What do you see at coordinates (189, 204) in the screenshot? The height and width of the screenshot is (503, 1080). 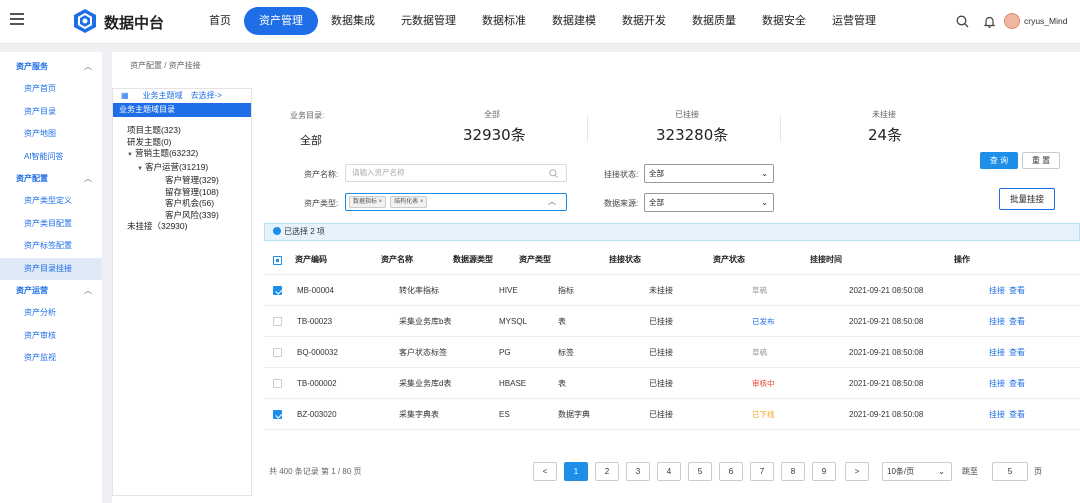 I see `tree-node: 客户机会(56)` at bounding box center [189, 204].